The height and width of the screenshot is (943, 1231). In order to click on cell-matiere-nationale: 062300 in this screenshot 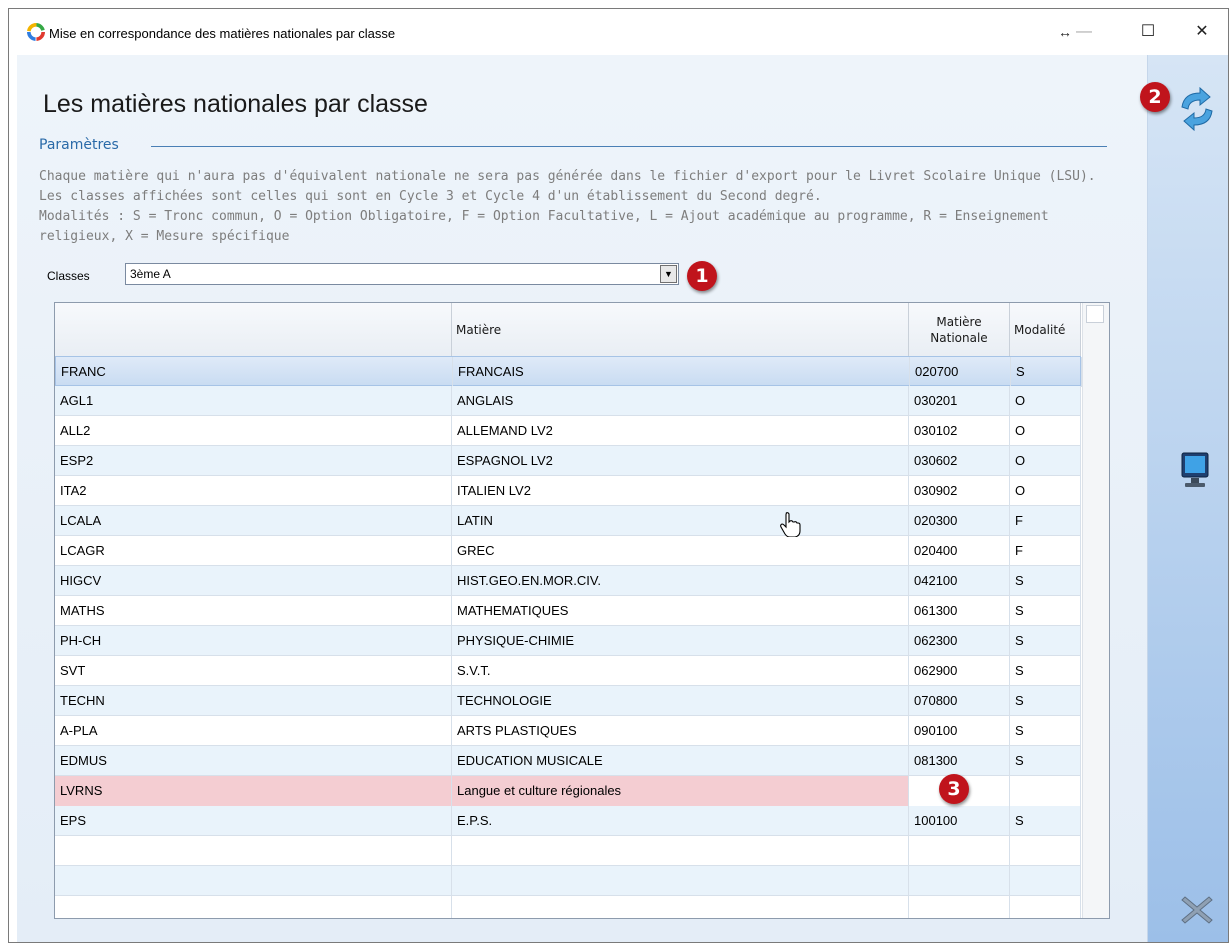, I will do `click(959, 641)`.